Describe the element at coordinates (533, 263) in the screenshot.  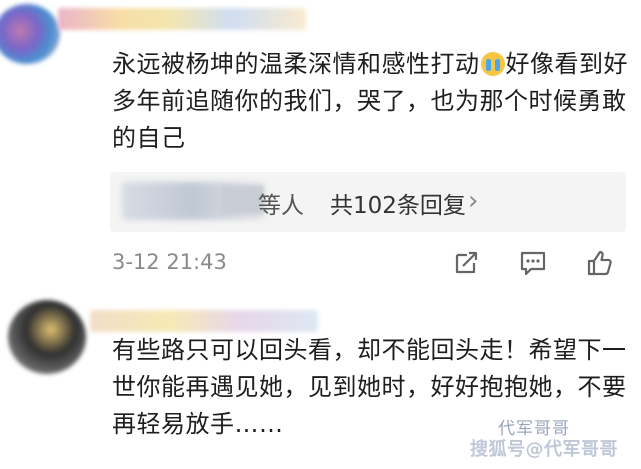
I see `comment-icon` at that location.